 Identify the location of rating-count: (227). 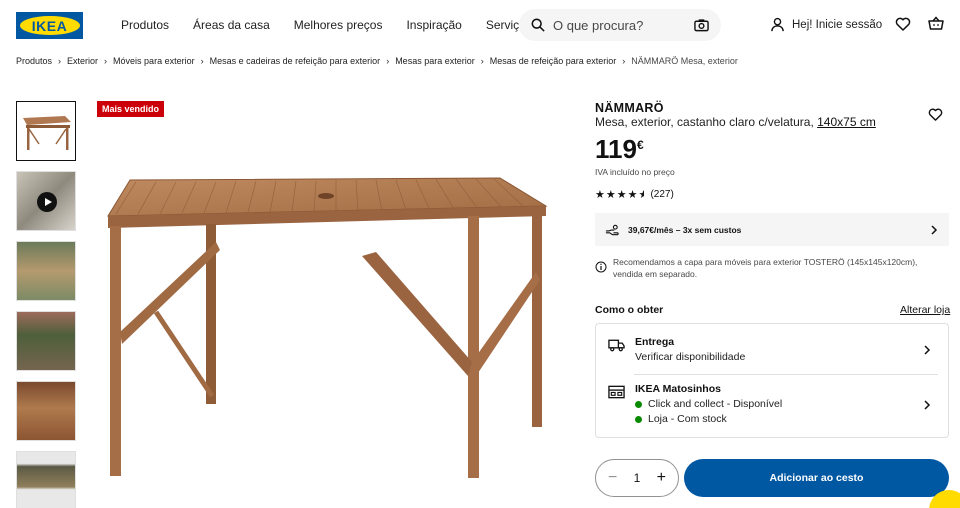
(662, 194).